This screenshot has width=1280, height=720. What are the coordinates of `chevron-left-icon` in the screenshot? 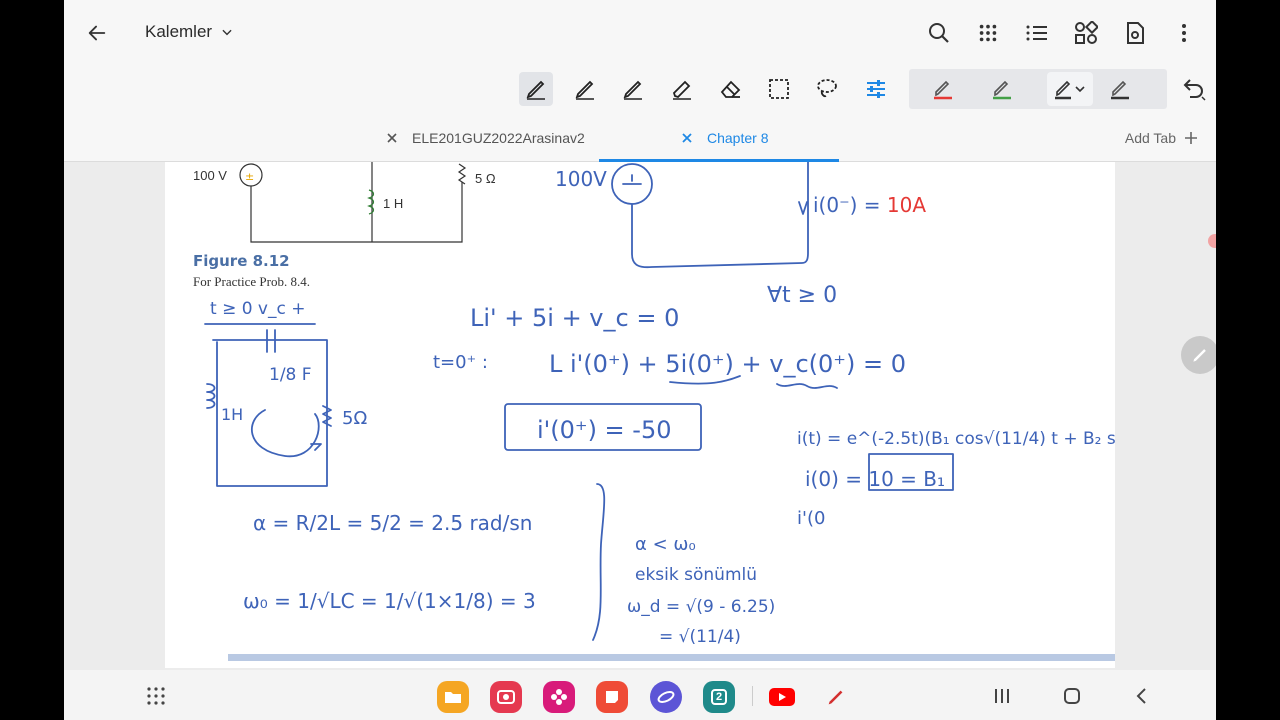 It's located at (1141, 696).